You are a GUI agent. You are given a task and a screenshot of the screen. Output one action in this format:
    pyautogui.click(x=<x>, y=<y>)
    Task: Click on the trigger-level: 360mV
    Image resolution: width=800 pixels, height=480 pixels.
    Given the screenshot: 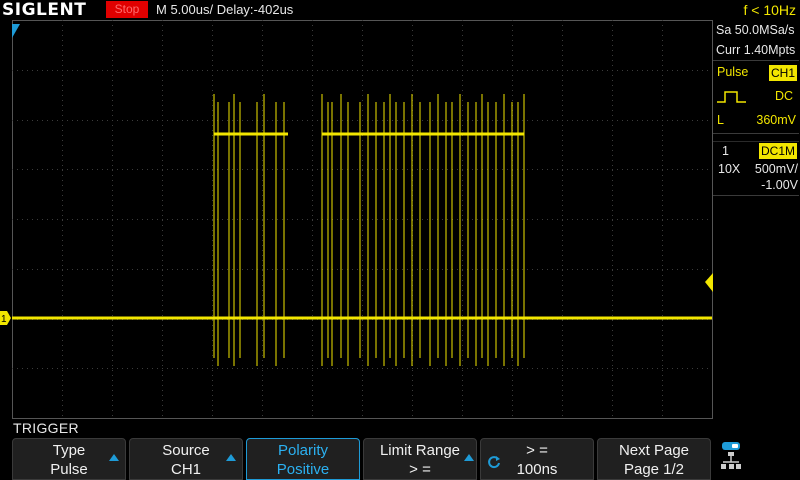 What is the action you would take?
    pyautogui.click(x=776, y=120)
    